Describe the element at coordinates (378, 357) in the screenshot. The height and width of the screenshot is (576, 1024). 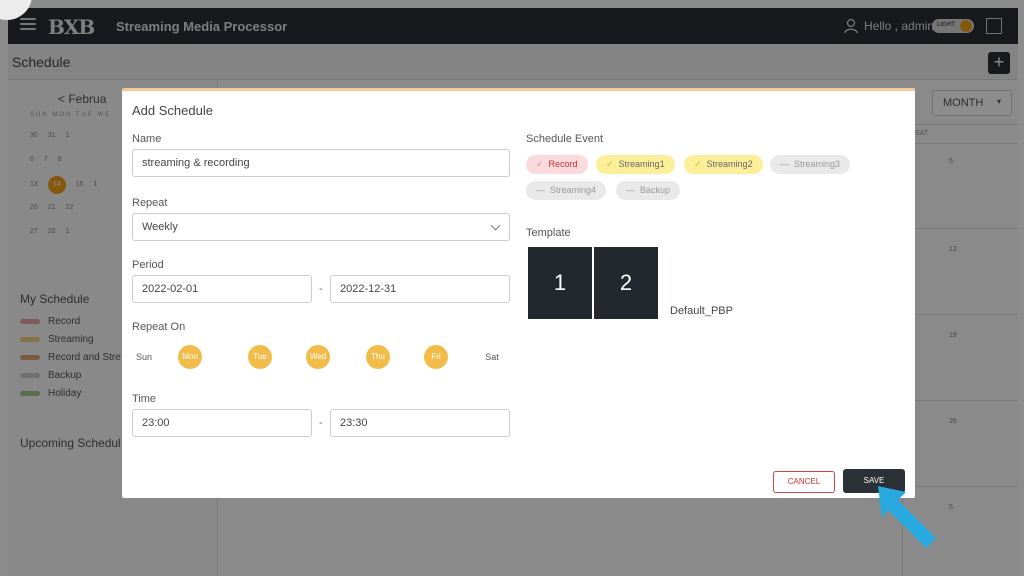
I see `day-toggle-thu: Thu` at that location.